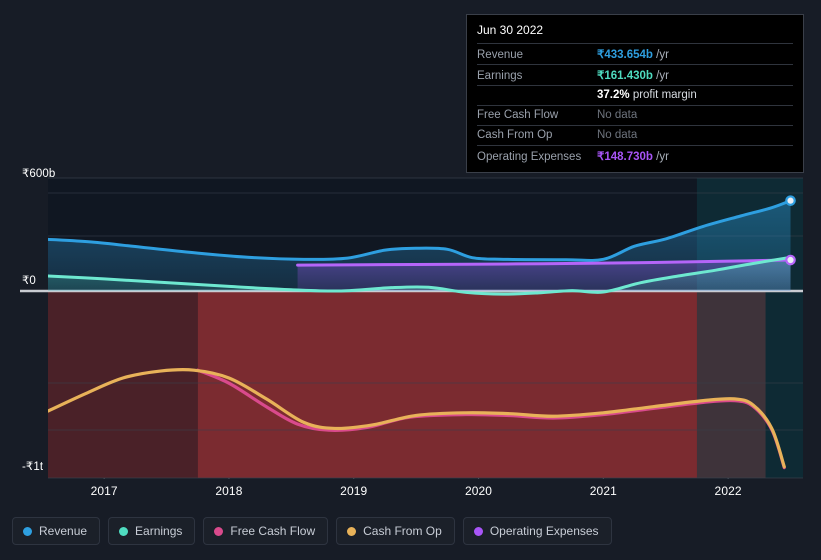 The height and width of the screenshot is (560, 821). What do you see at coordinates (544, 530) in the screenshot?
I see `legend-label: Operating Expenses` at bounding box center [544, 530].